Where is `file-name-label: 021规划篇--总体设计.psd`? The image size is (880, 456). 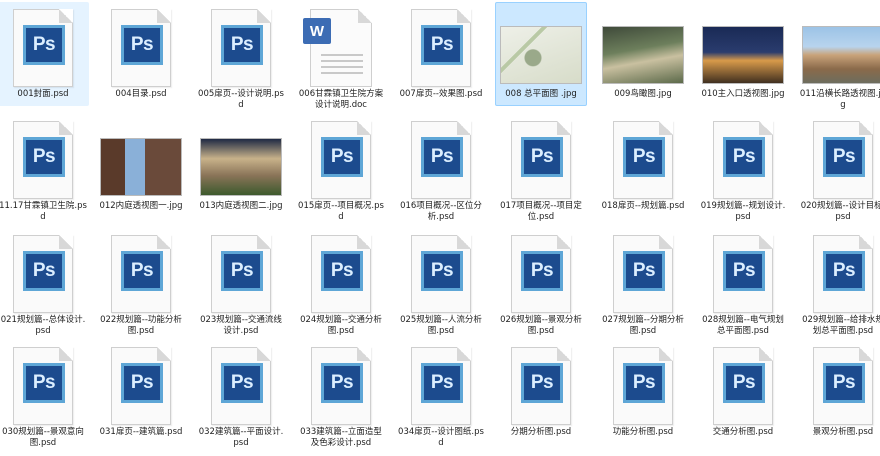 file-name-label: 021规划篇--总体设计.psd is located at coordinates (43, 325).